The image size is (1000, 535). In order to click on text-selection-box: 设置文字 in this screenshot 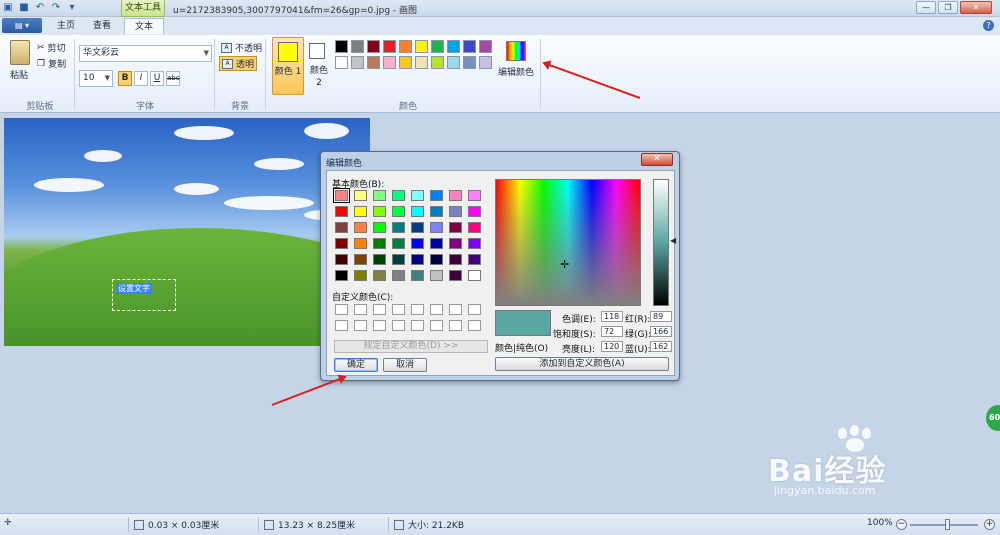, I will do `click(144, 295)`.